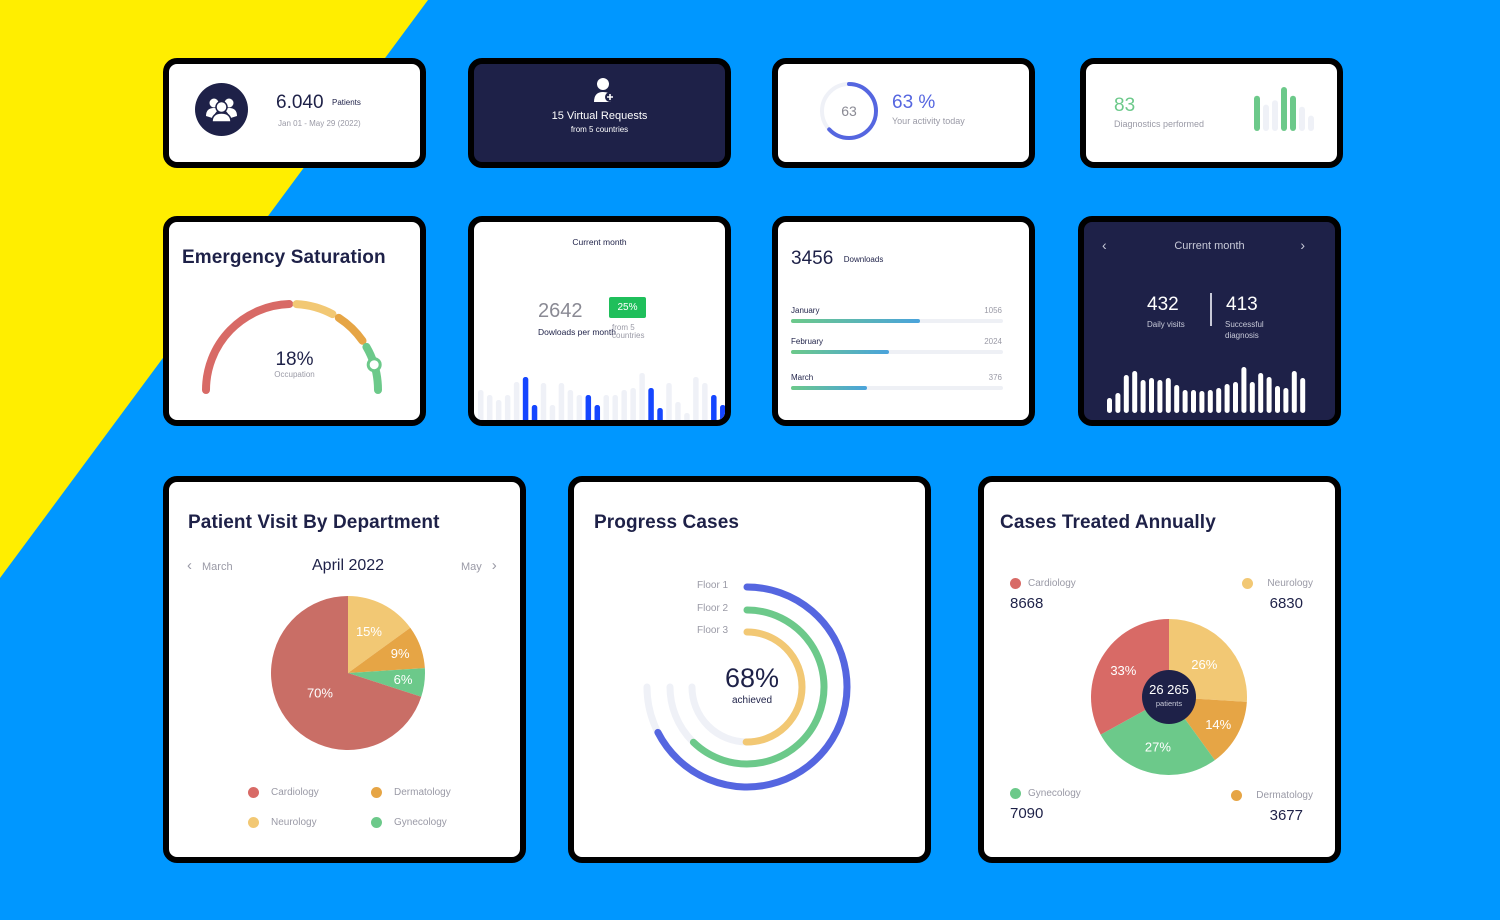 The width and height of the screenshot is (1500, 920). Describe the element at coordinates (752, 700) in the screenshot. I see `progress-label: achieved` at that location.